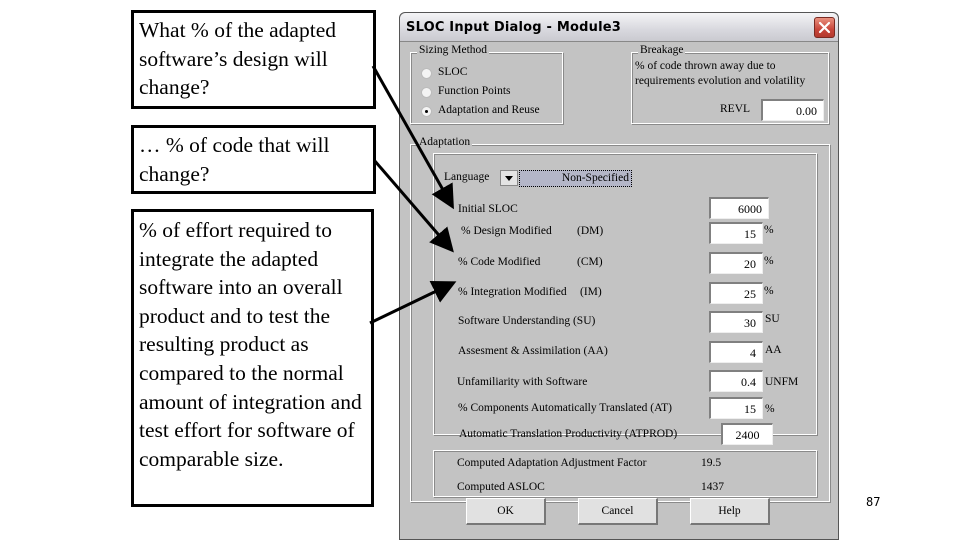  What do you see at coordinates (513, 27) in the screenshot?
I see `dialog-title: SLOC Input Dialog - Module3` at bounding box center [513, 27].